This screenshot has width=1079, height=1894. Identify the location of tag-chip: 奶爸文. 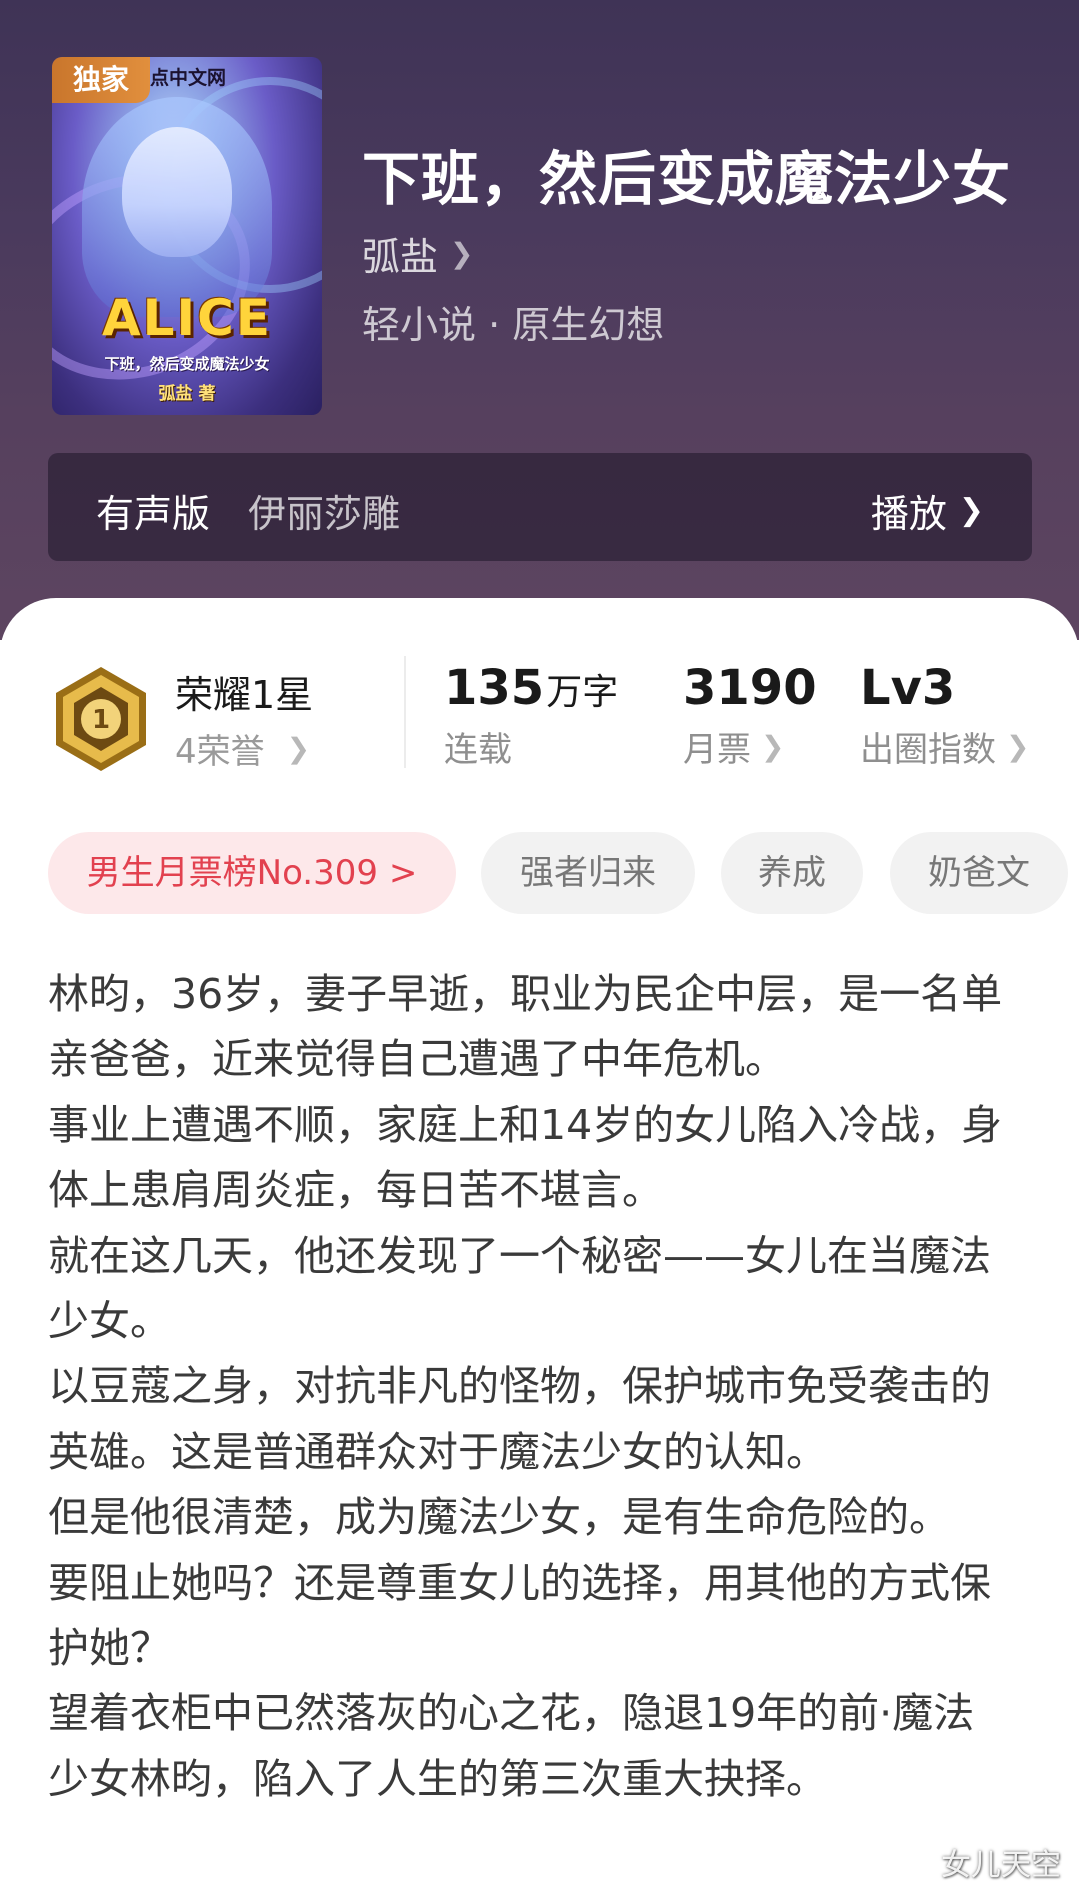
(979, 873).